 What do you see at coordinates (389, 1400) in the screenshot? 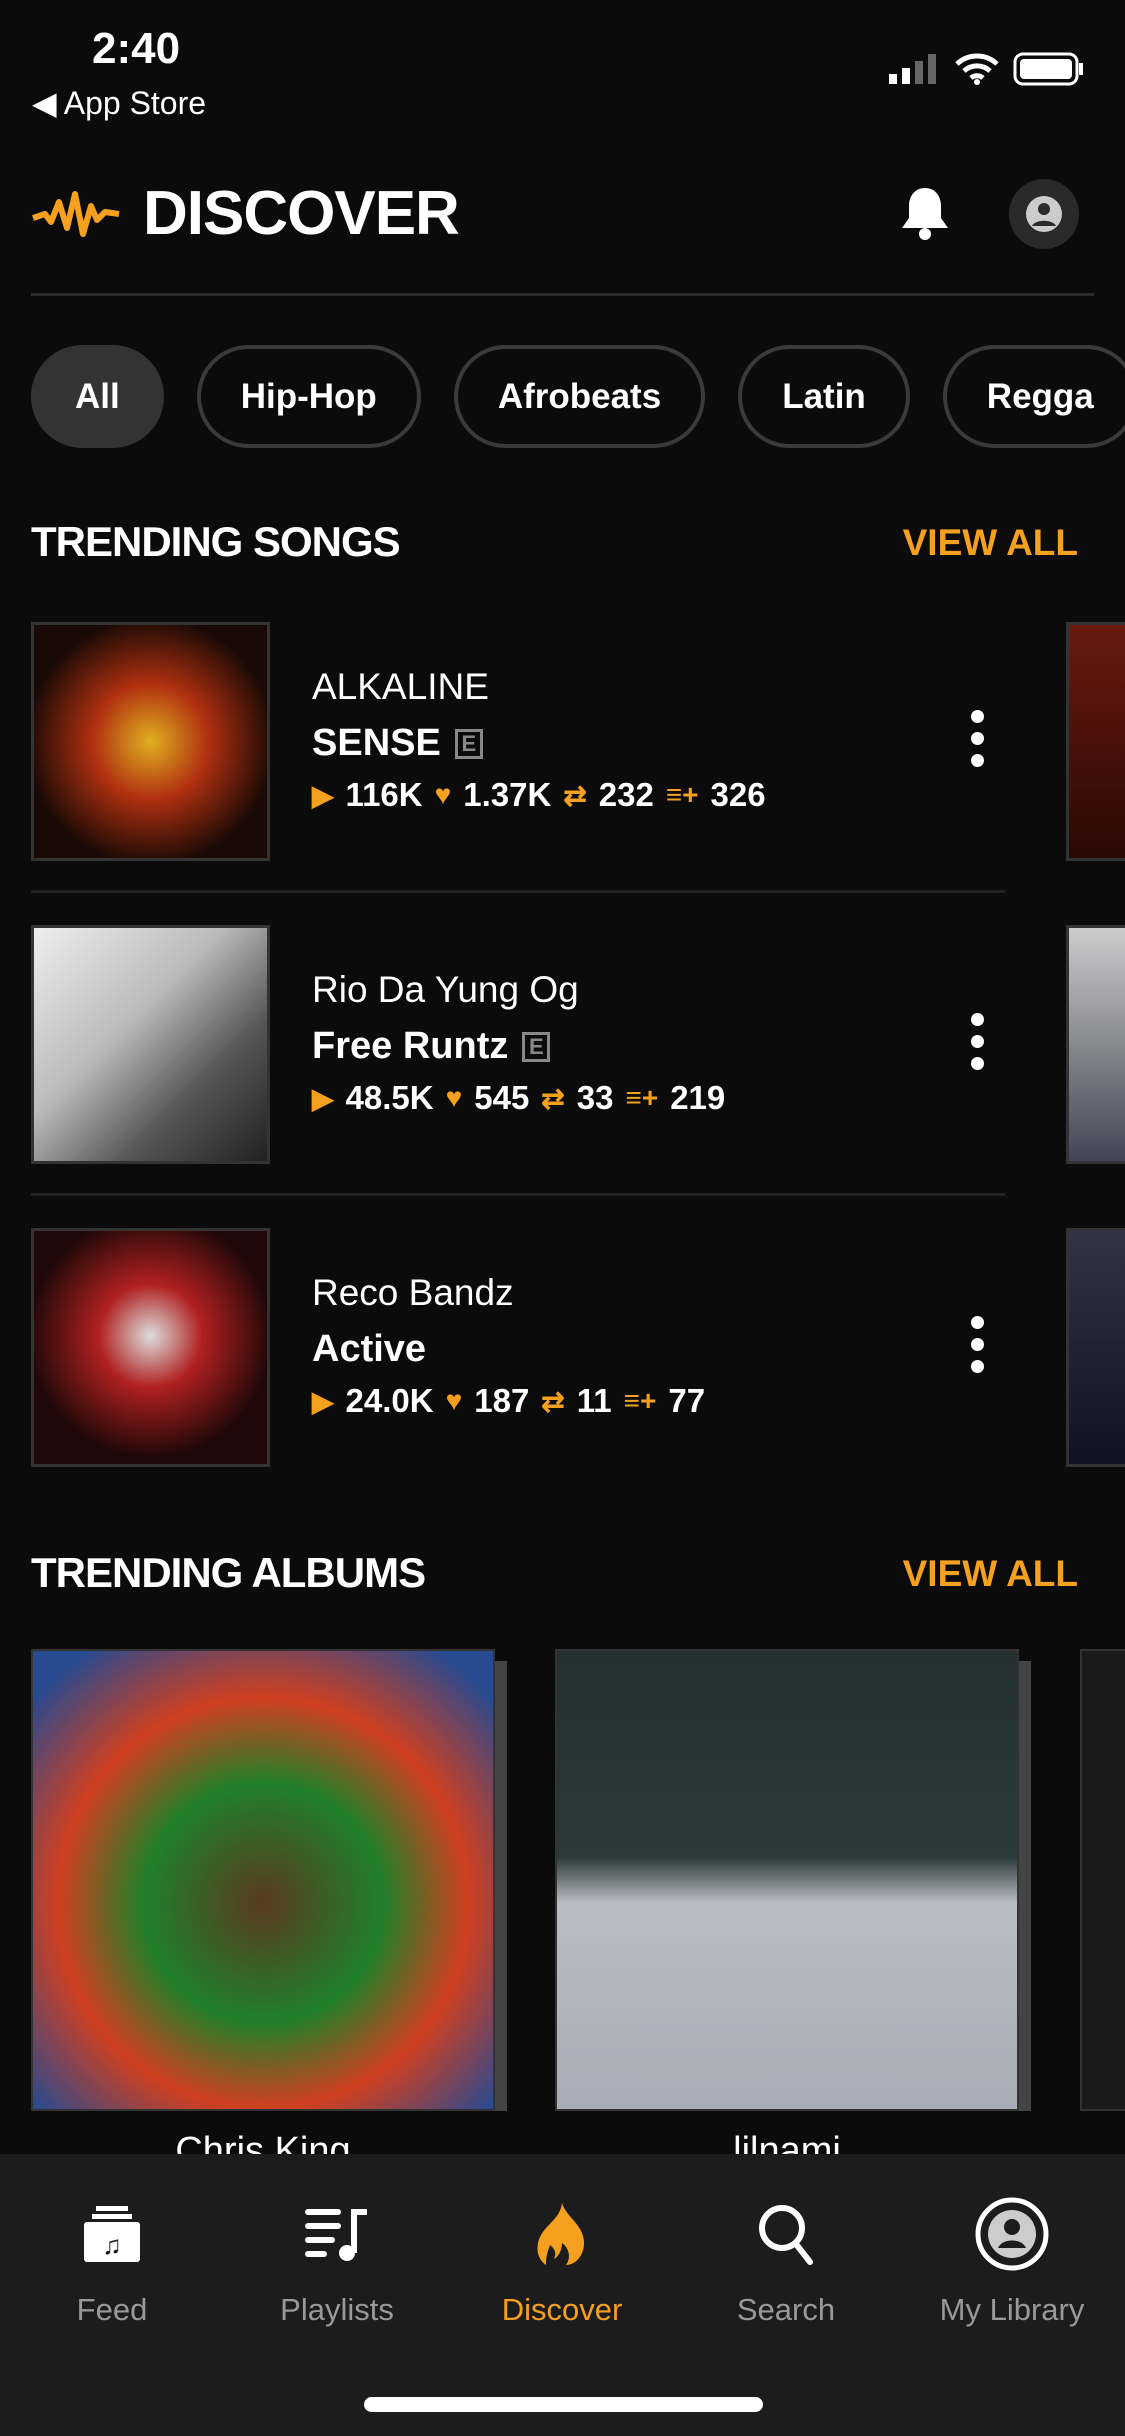
I see `plays-count: 24.0K` at bounding box center [389, 1400].